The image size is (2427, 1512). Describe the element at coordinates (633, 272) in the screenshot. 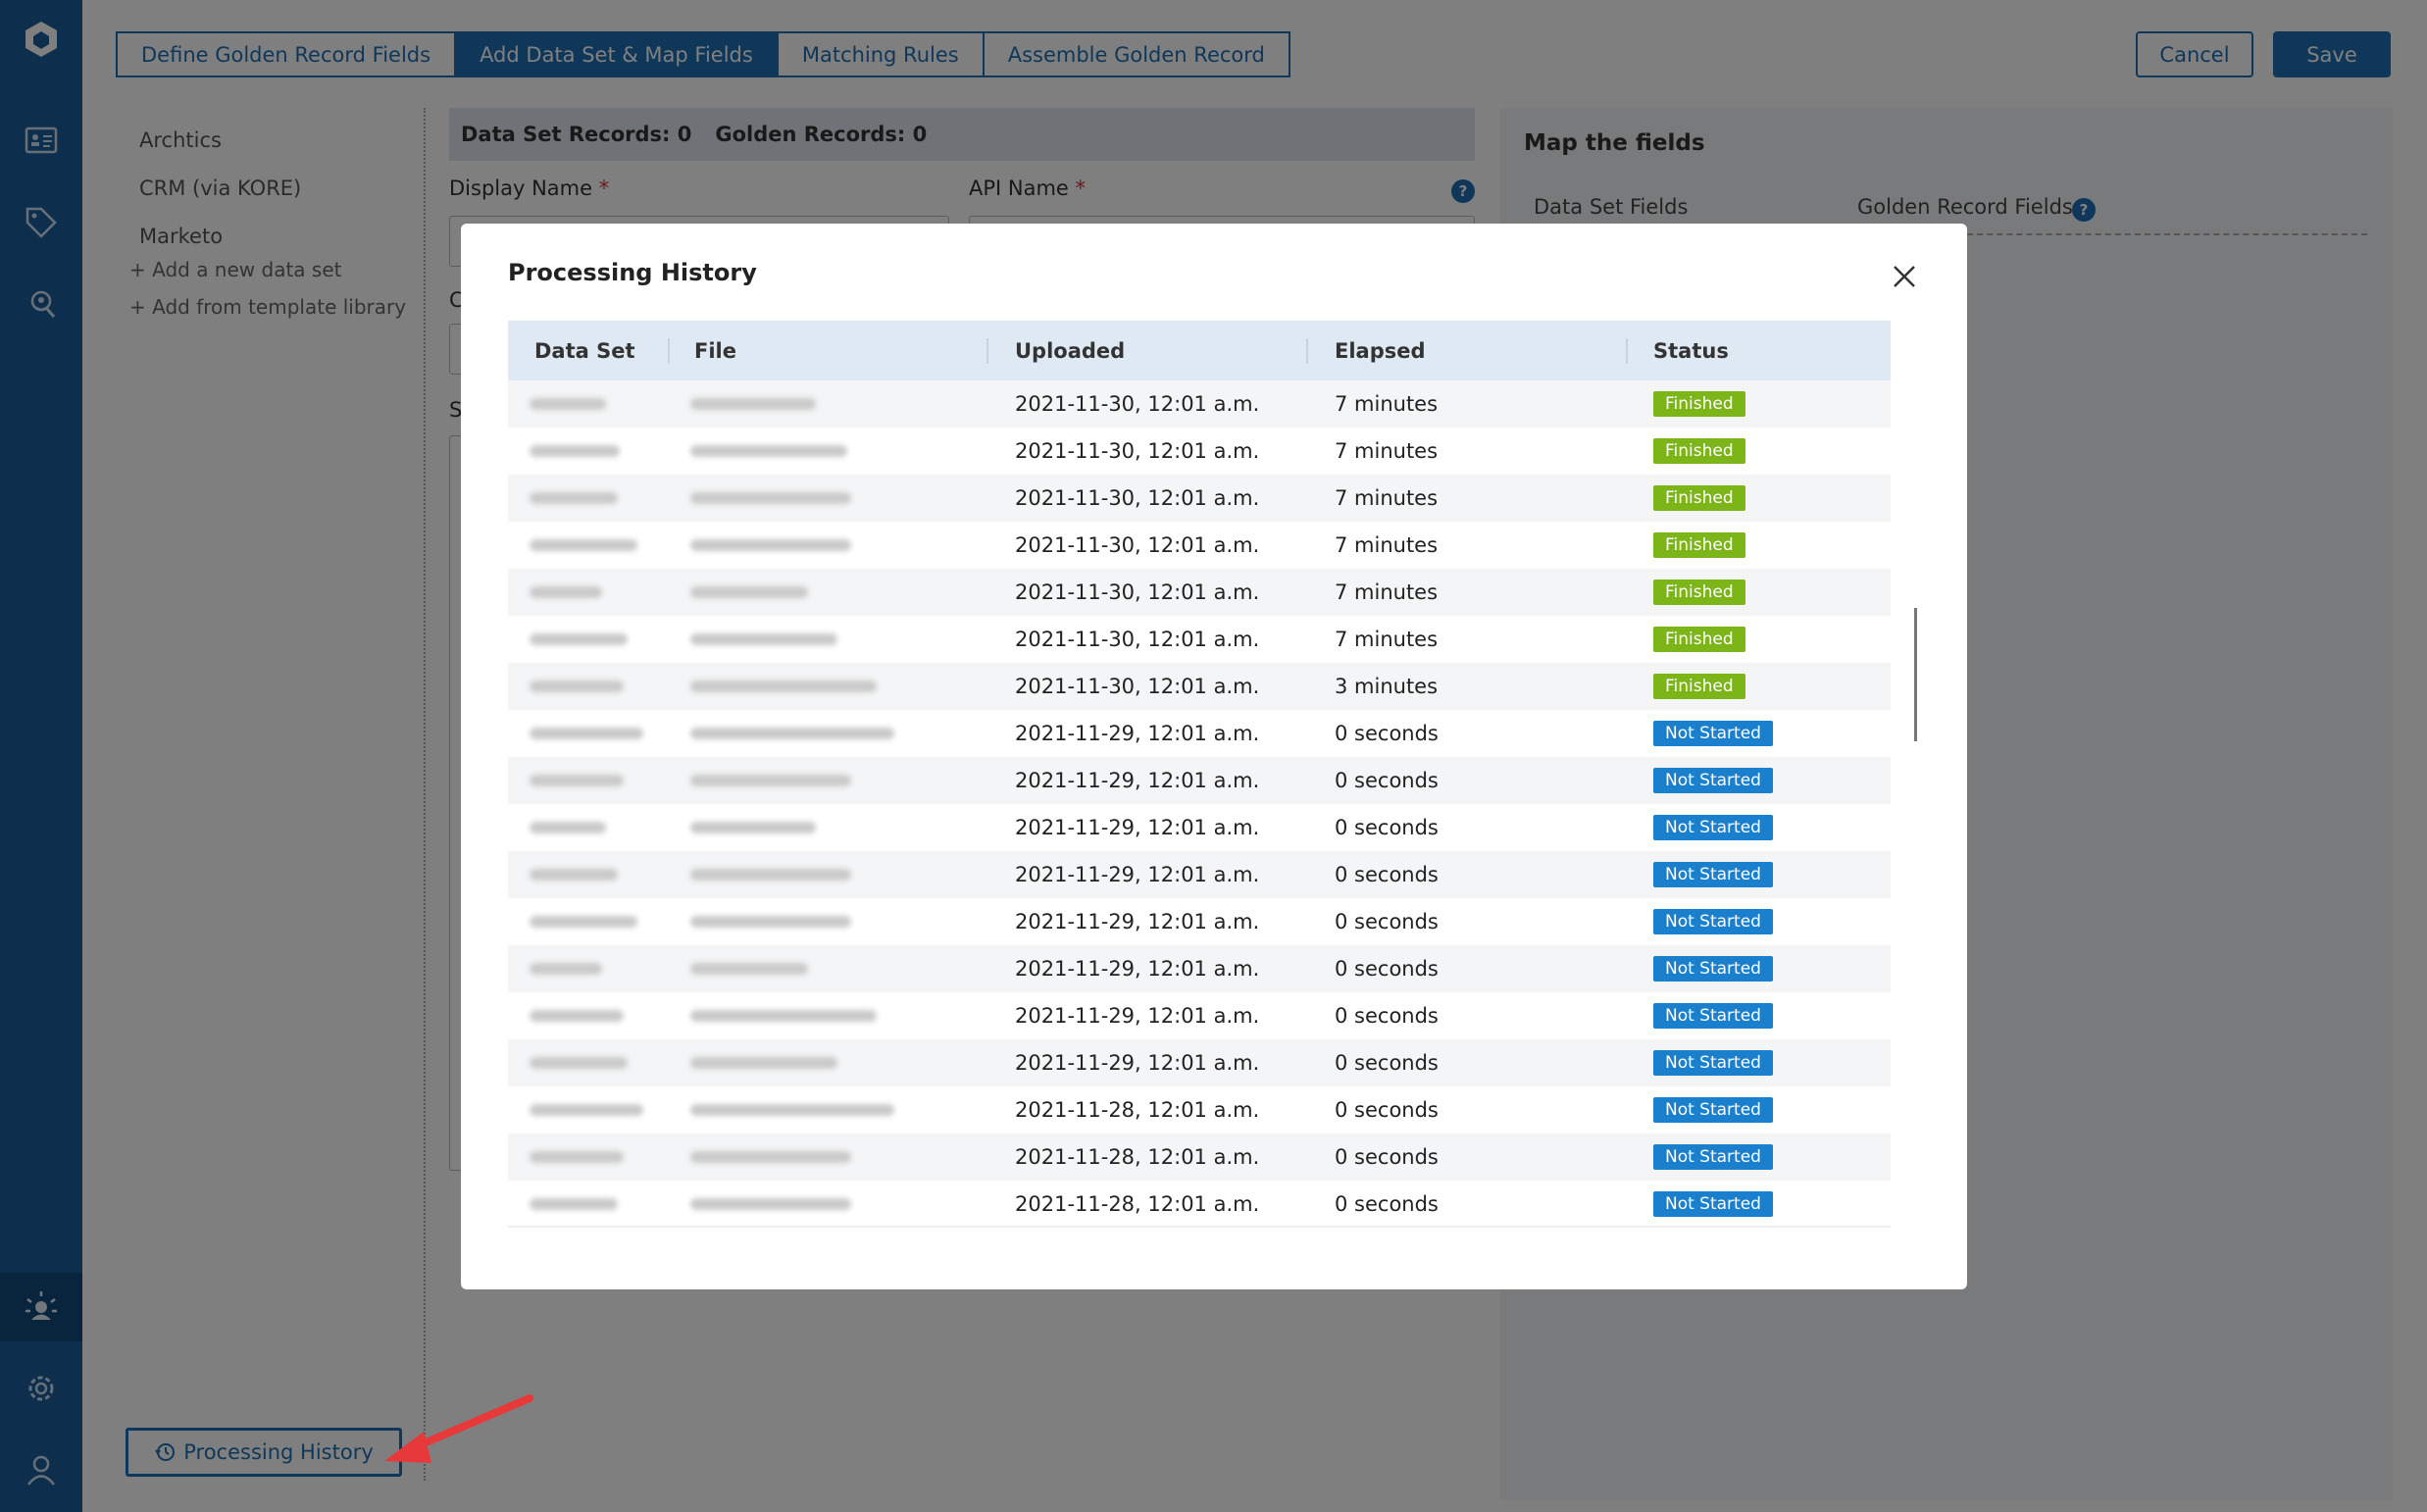

I see `modal-title: Processing History` at that location.